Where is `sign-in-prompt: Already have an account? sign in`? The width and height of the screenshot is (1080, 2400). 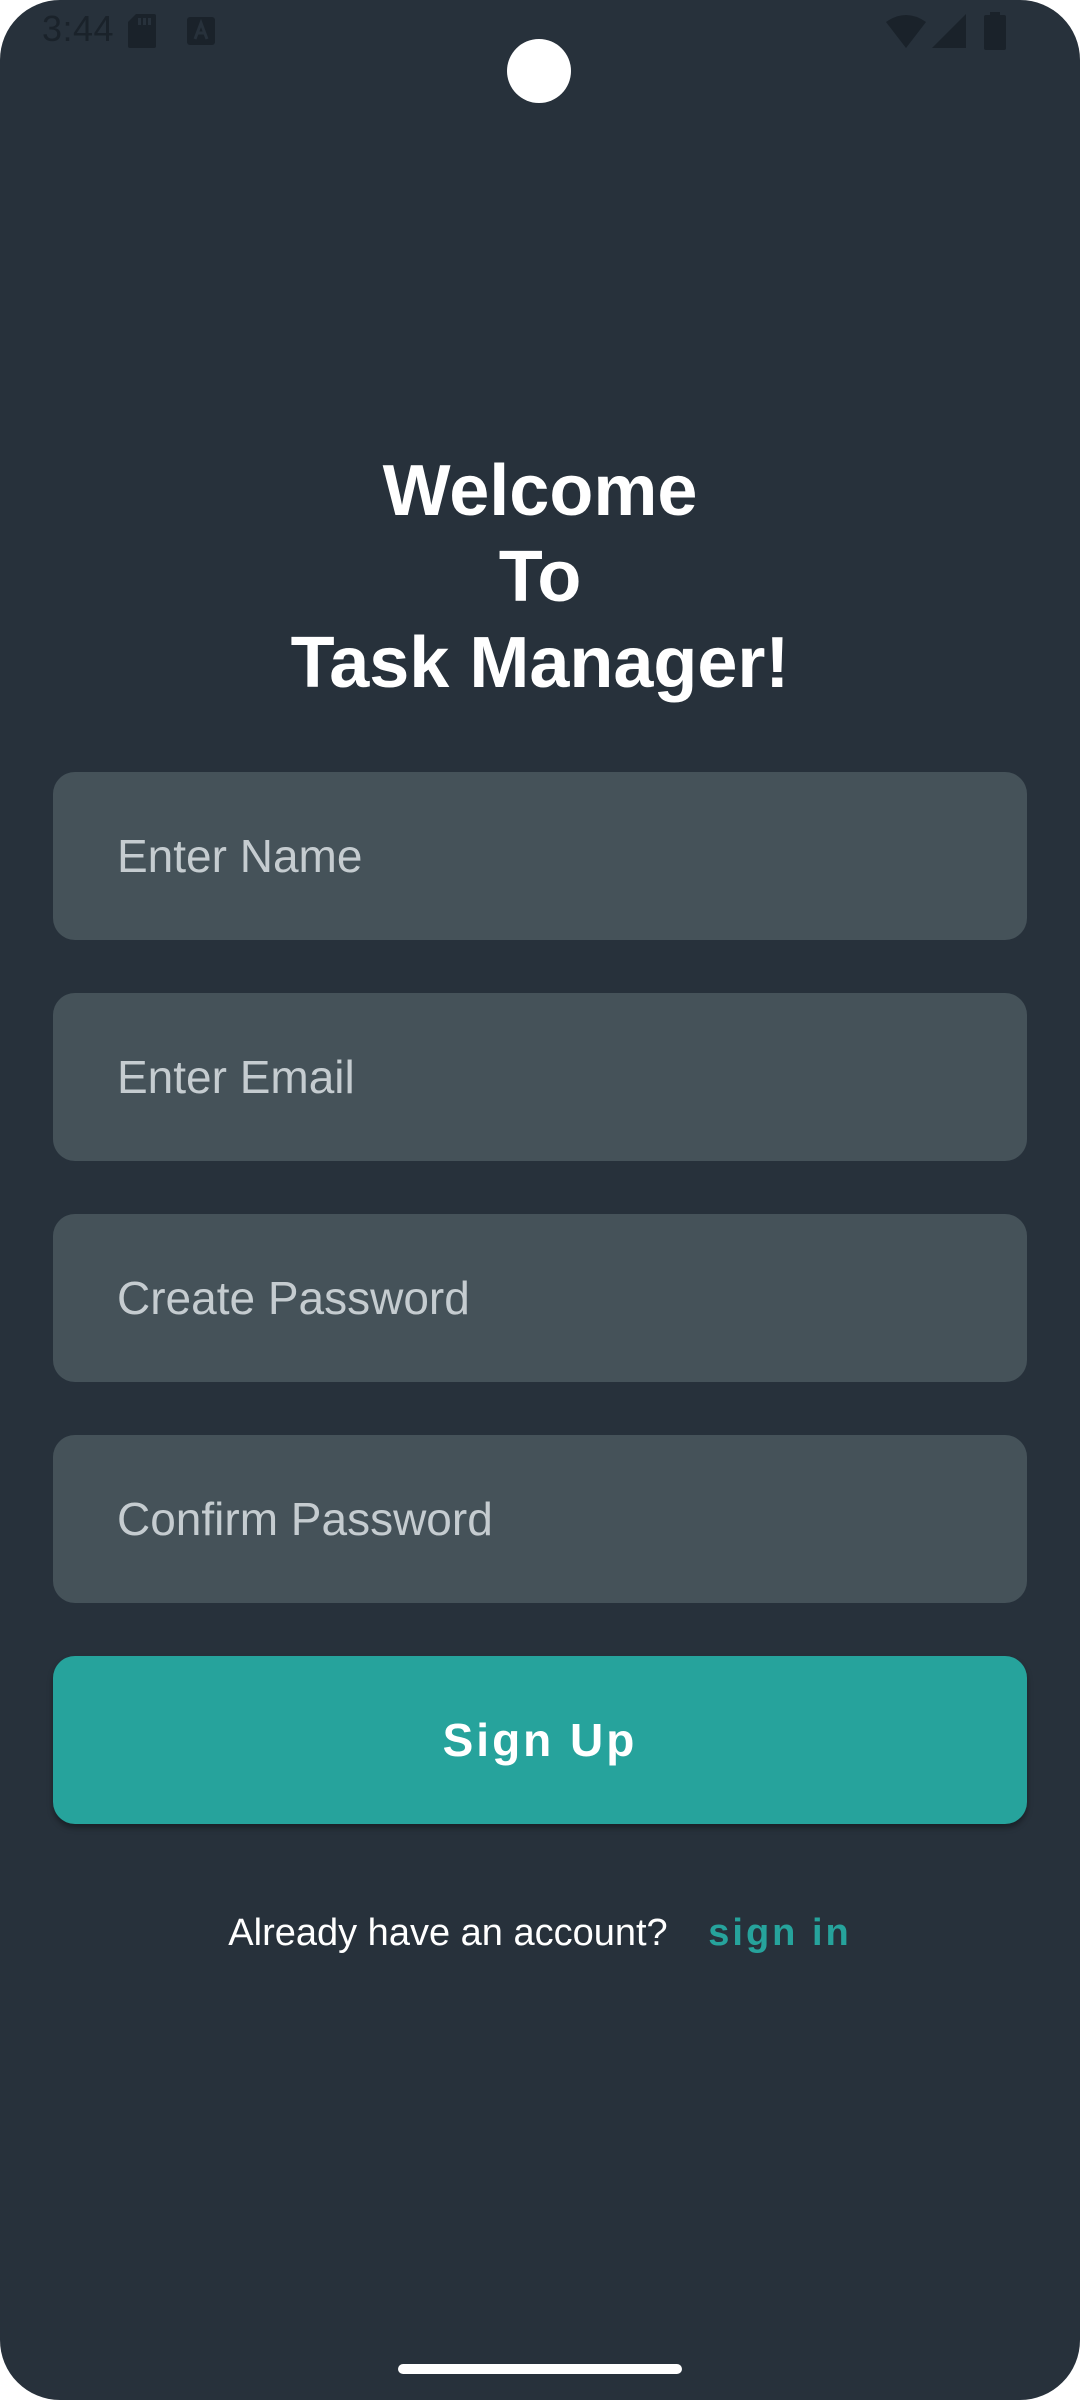
sign-in-prompt: Already have an account? sign in is located at coordinates (540, 1933).